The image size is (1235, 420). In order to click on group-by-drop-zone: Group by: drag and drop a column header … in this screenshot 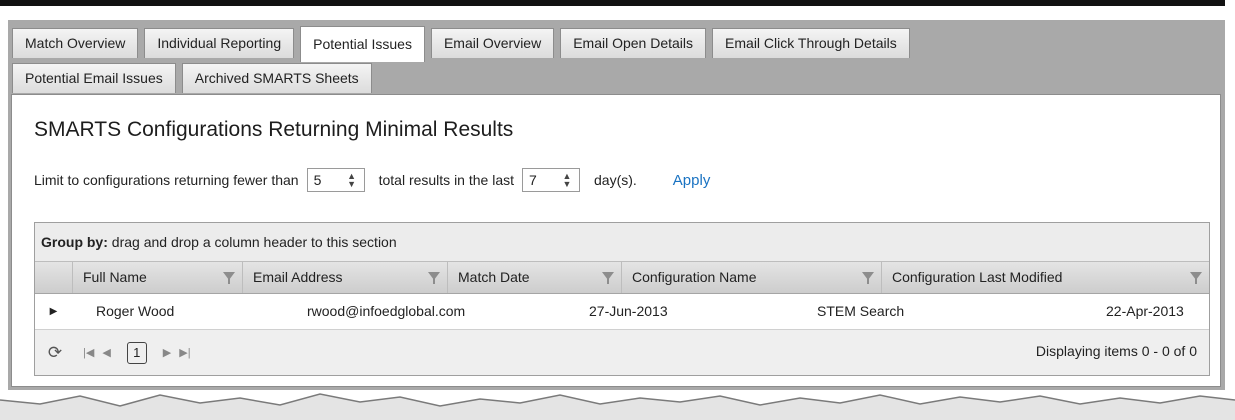, I will do `click(622, 242)`.